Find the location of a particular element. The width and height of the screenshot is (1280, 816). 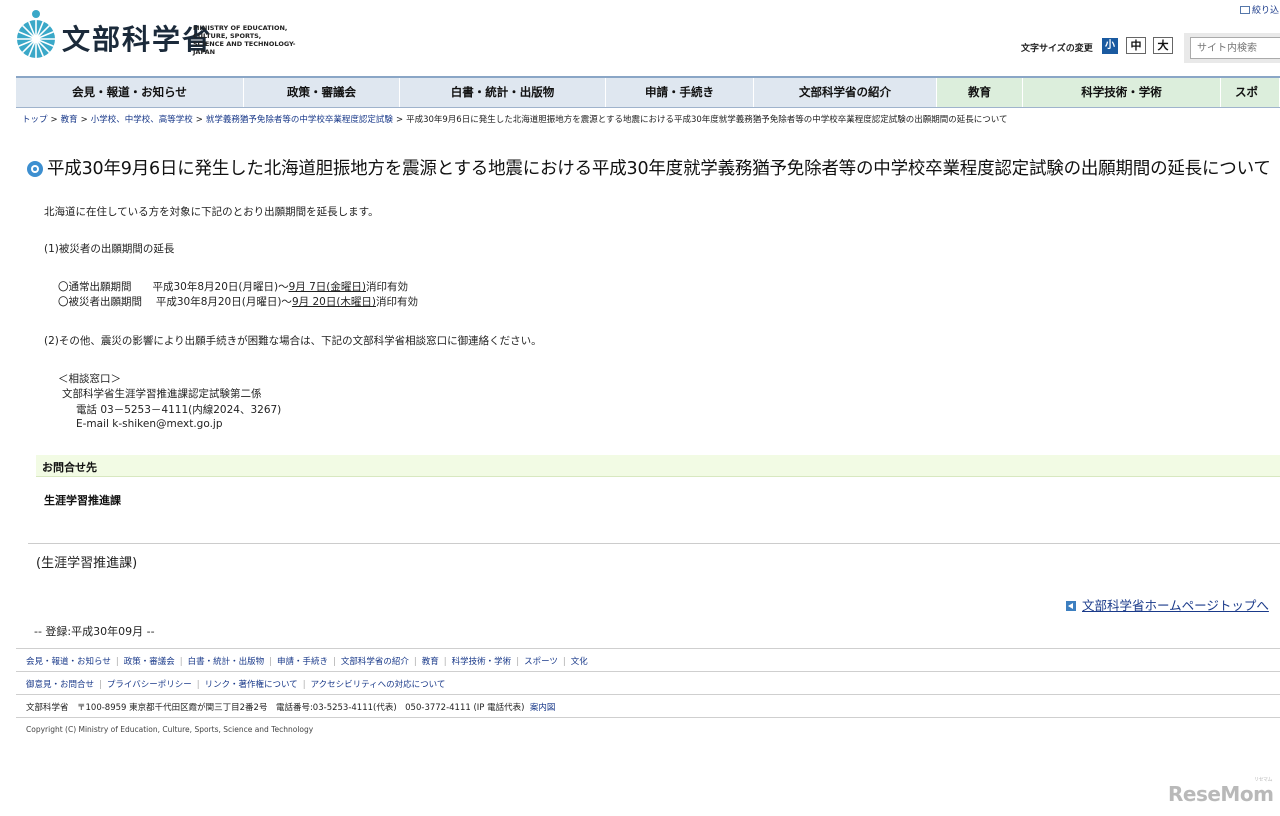

footer-link: 文化 is located at coordinates (579, 662).